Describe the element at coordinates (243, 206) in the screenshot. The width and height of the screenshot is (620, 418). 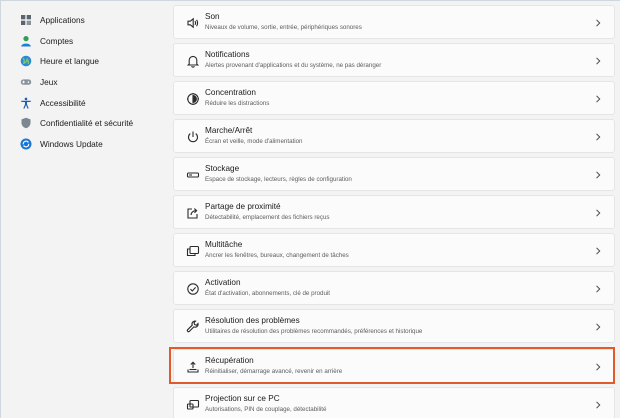
I see `setting-title: Partage de proximité` at that location.